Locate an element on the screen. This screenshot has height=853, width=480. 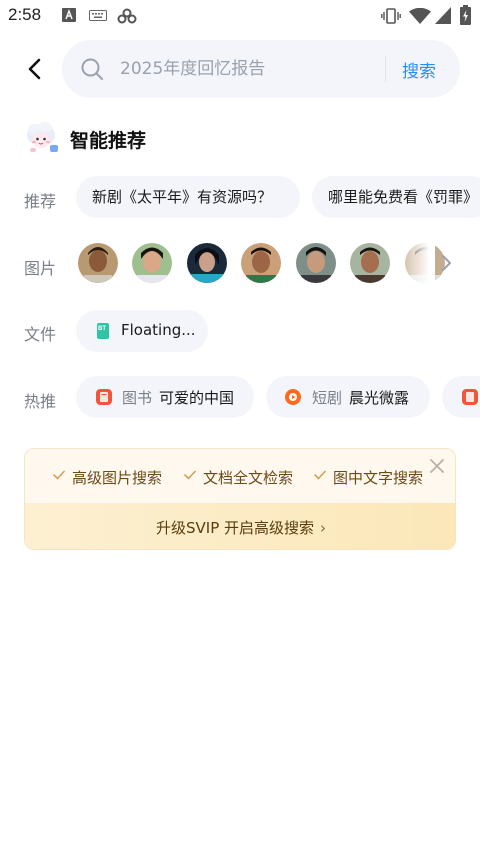
cloud-link-icon is located at coordinates (127, 16).